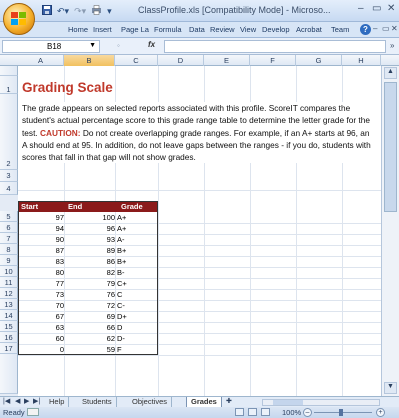  What do you see at coordinates (41, 294) in the screenshot?
I see `start-cell: 73` at bounding box center [41, 294].